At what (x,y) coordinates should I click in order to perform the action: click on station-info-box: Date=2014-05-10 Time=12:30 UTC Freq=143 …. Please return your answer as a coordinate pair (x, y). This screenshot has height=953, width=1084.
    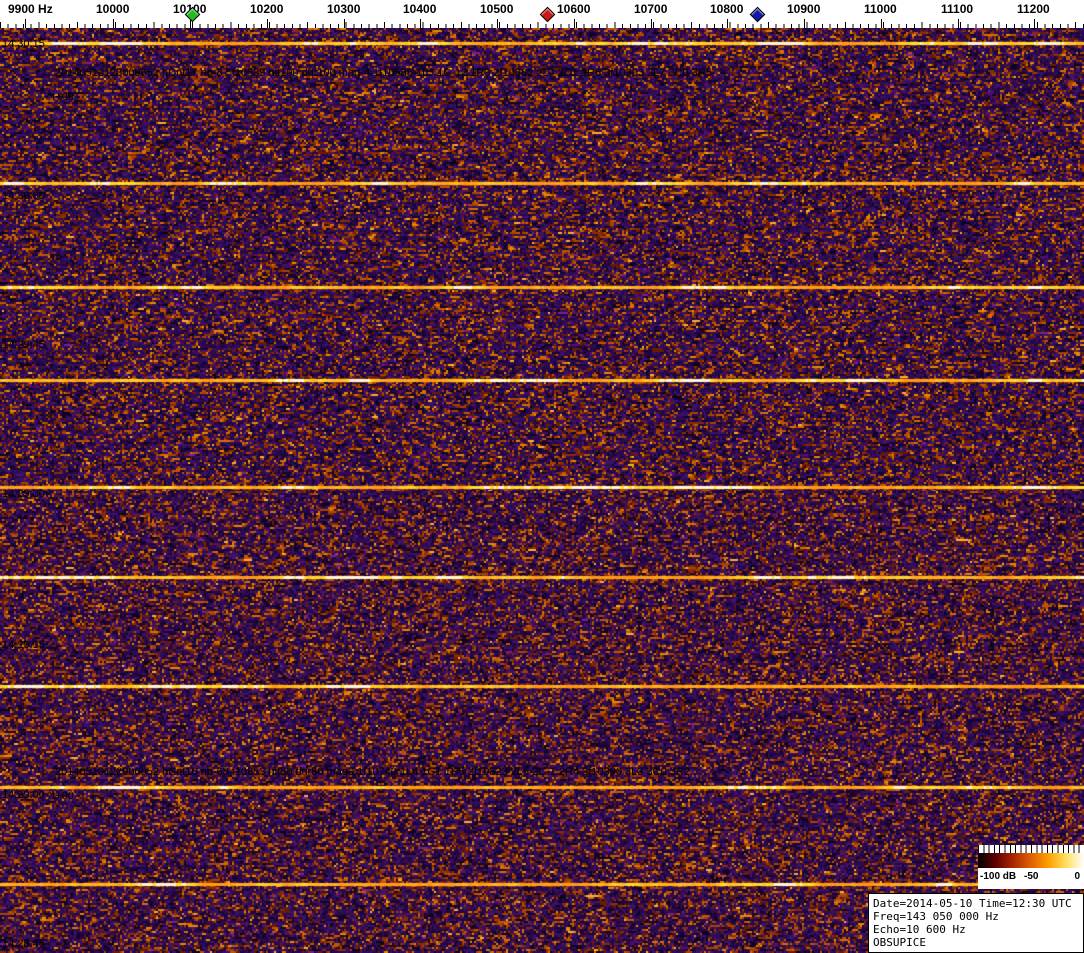
    Looking at the image, I should click on (976, 923).